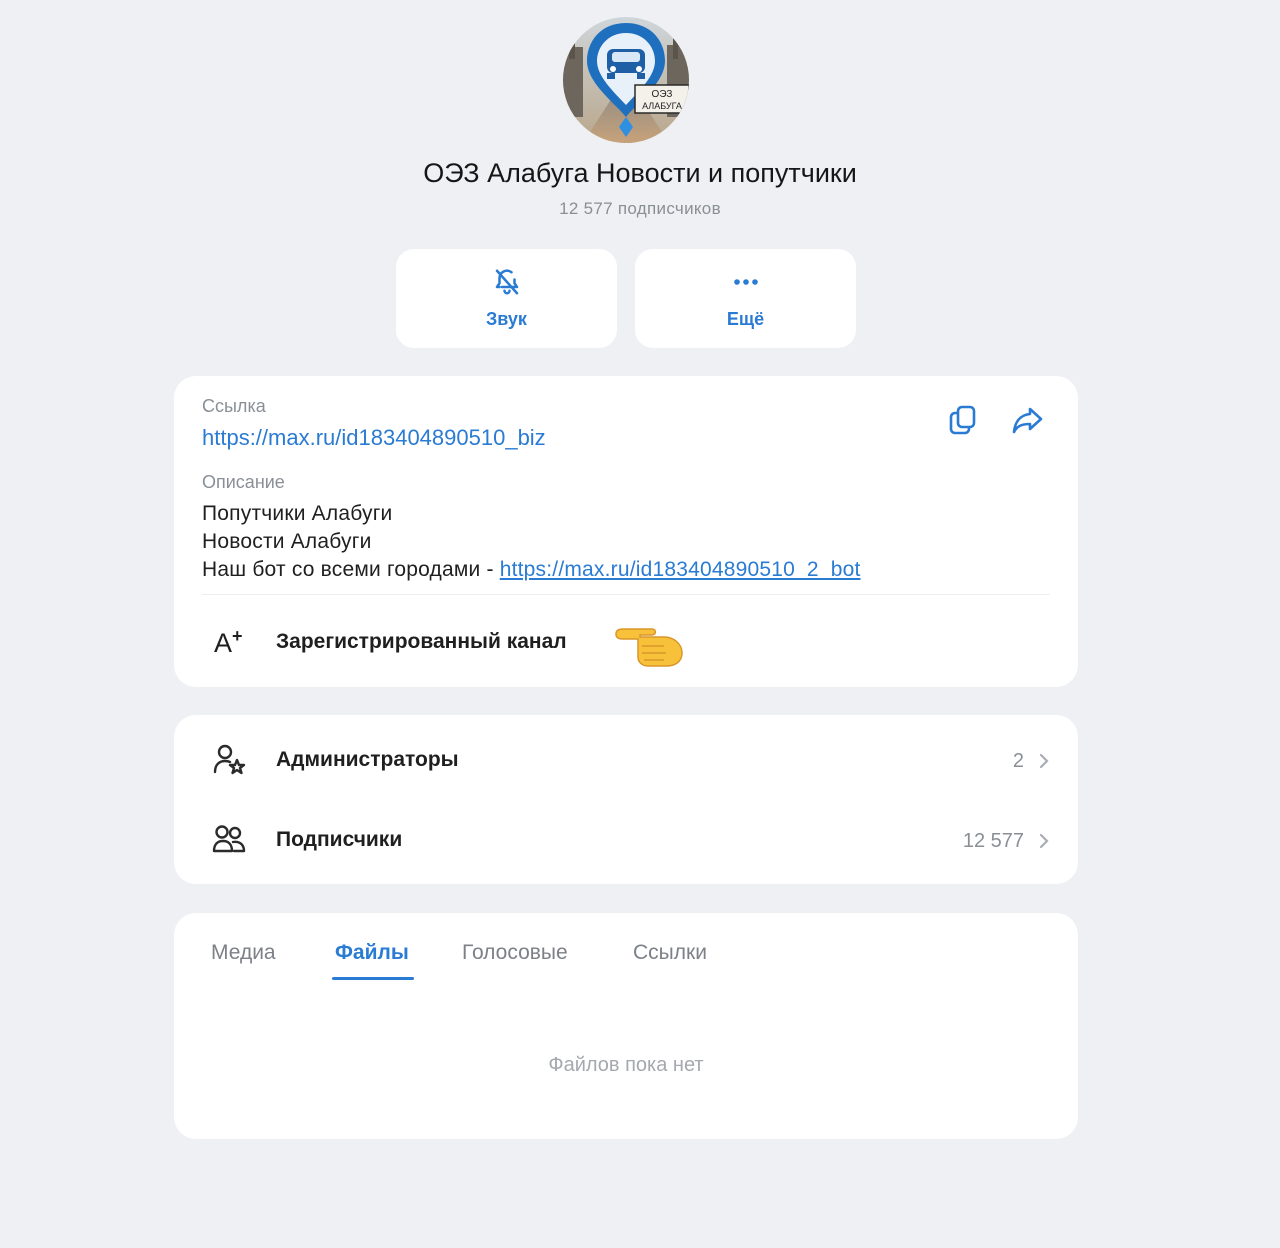 Image resolution: width=1280 pixels, height=1248 pixels. Describe the element at coordinates (662, 106) in the screenshot. I see `avatar-sign-line2: АЛАБУГА` at that location.